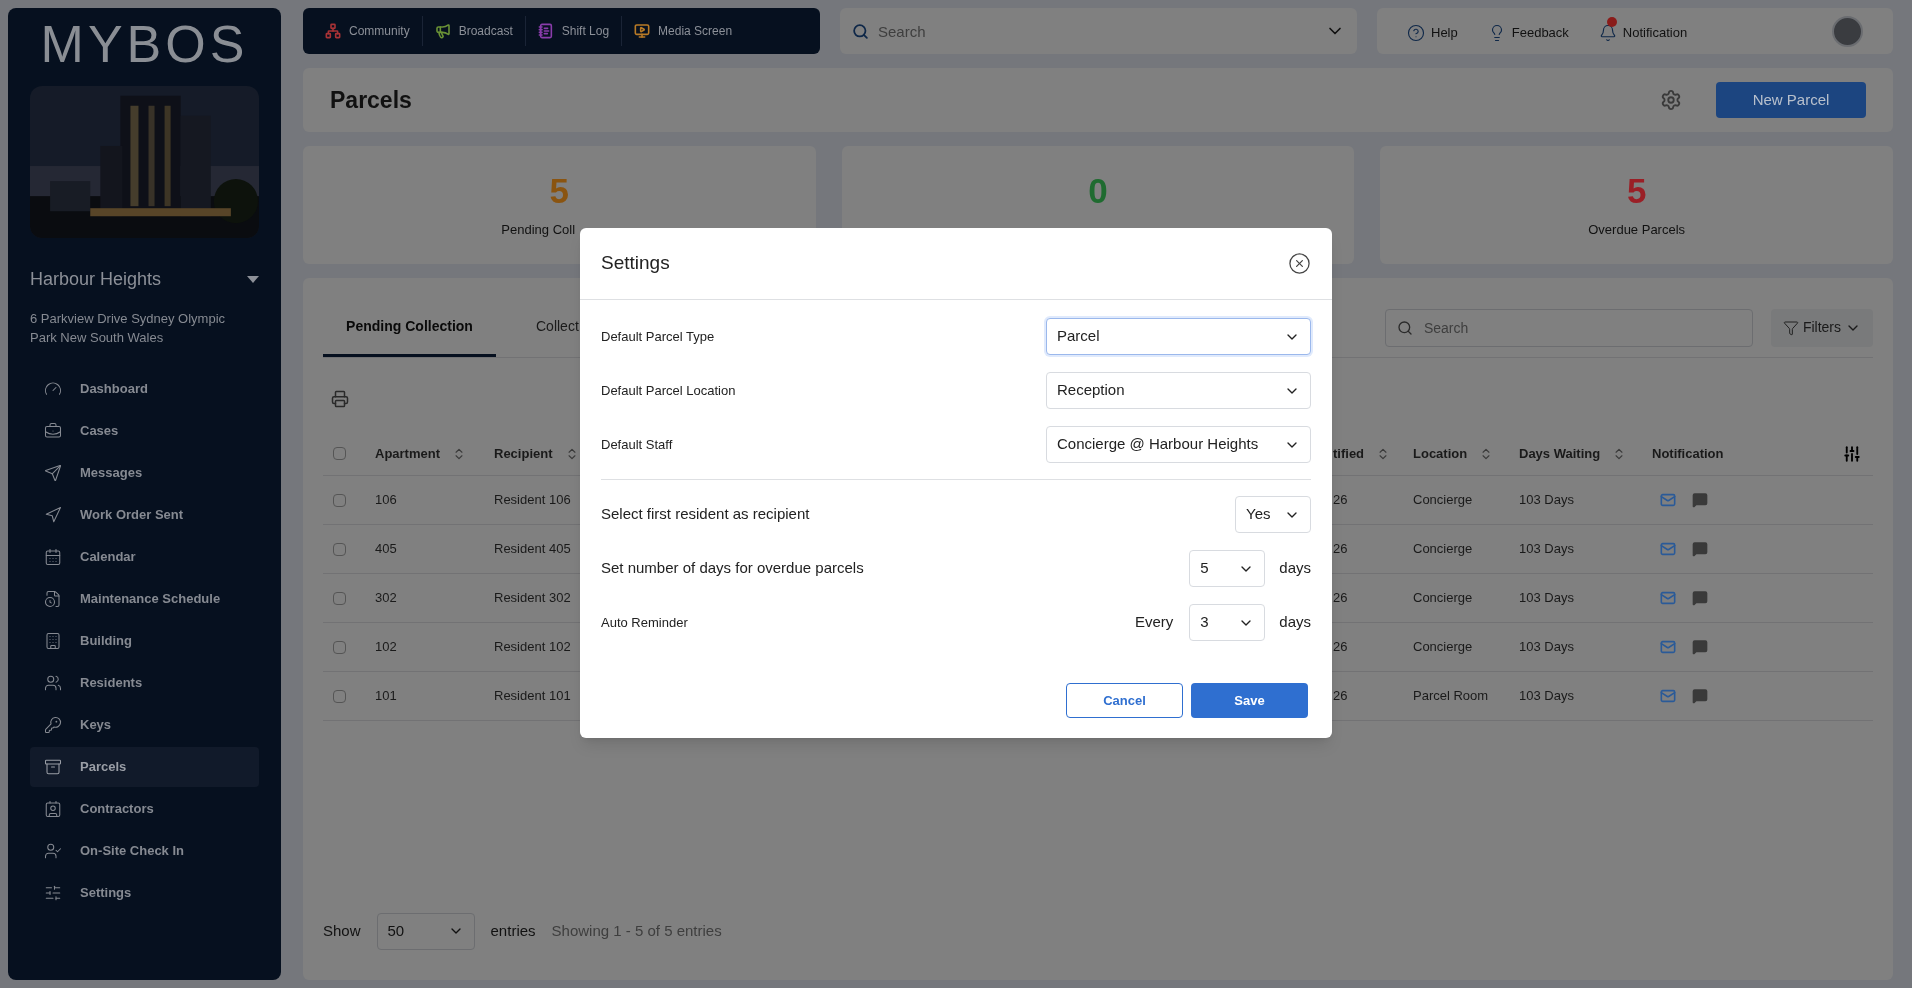  I want to click on columns-icon, so click(1852, 453).